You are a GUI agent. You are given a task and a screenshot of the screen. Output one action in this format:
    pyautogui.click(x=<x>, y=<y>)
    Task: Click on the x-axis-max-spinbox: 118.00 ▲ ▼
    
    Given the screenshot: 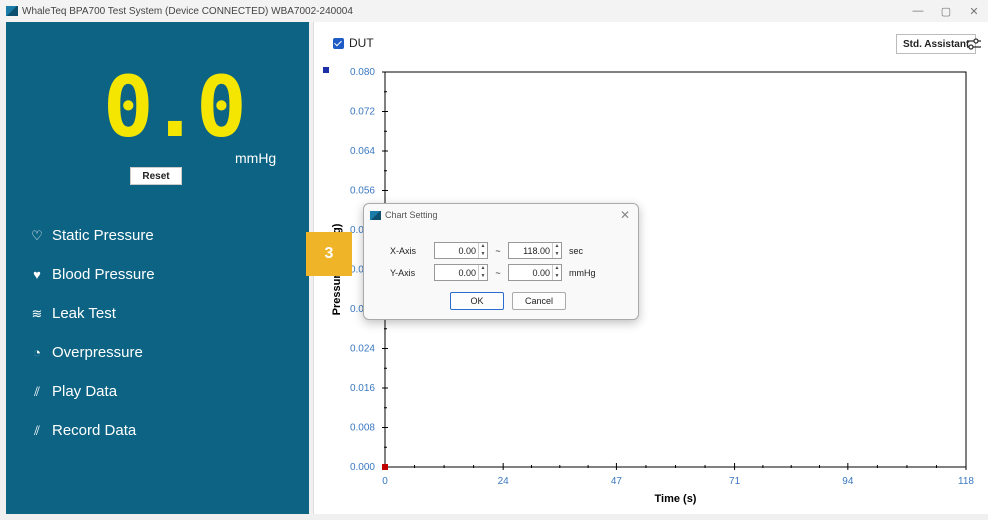 What is the action you would take?
    pyautogui.click(x=535, y=250)
    